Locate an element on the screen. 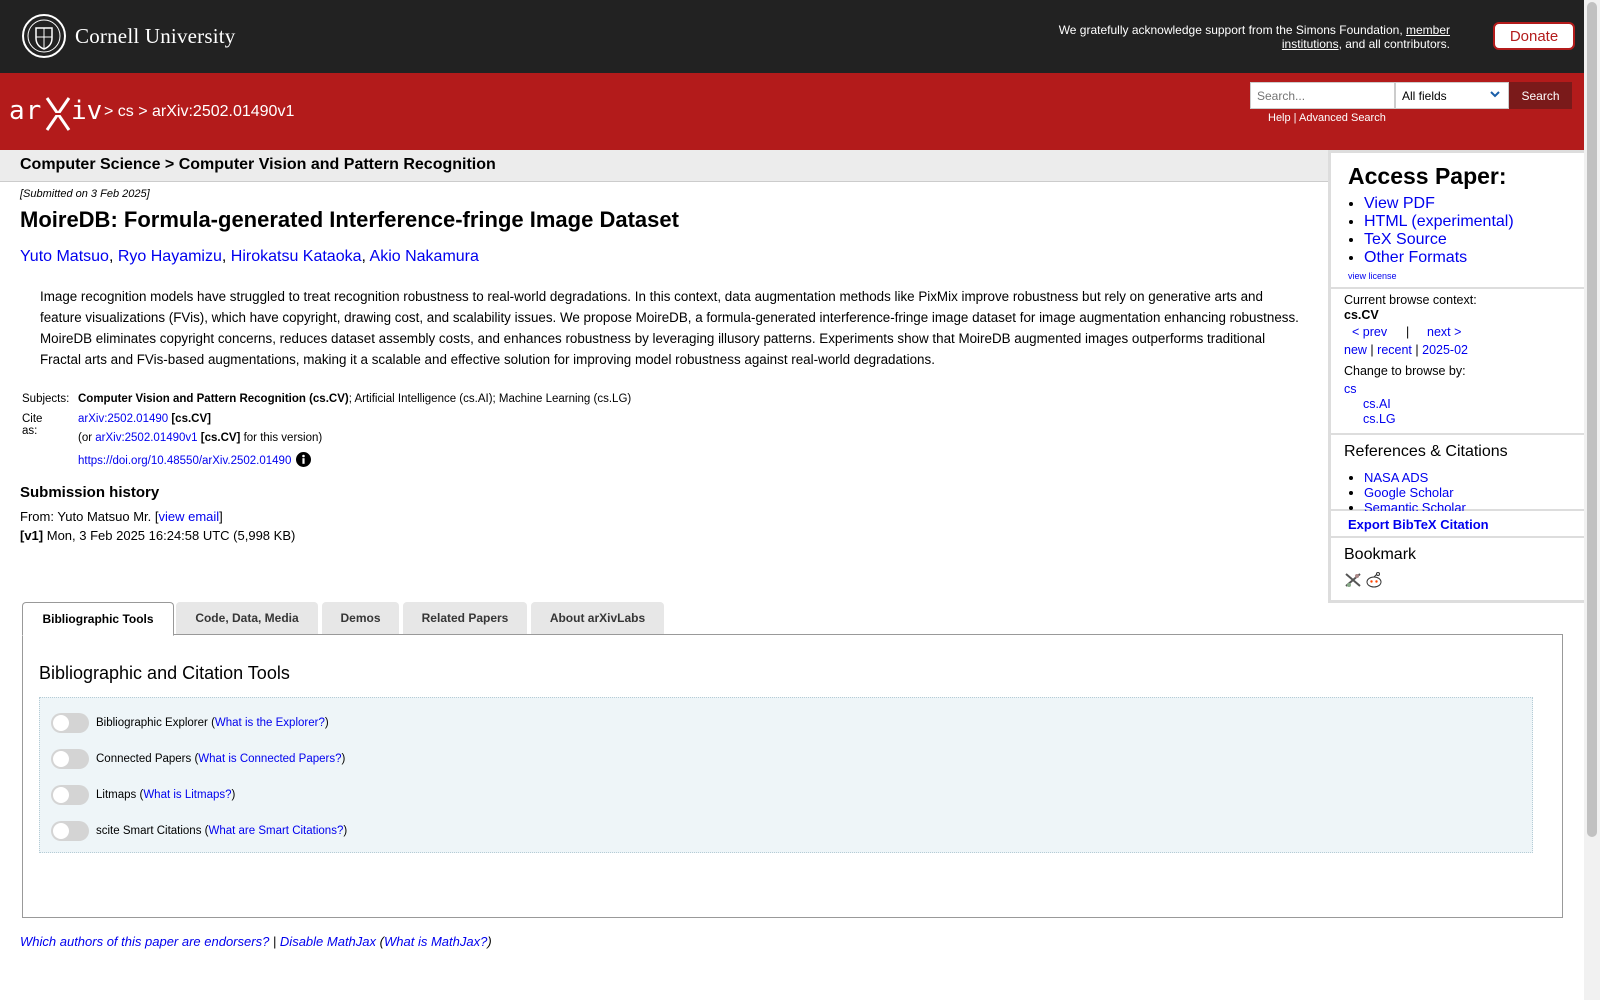 Image resolution: width=1600 pixels, height=1000 pixels. scite-toggle is located at coordinates (70, 831).